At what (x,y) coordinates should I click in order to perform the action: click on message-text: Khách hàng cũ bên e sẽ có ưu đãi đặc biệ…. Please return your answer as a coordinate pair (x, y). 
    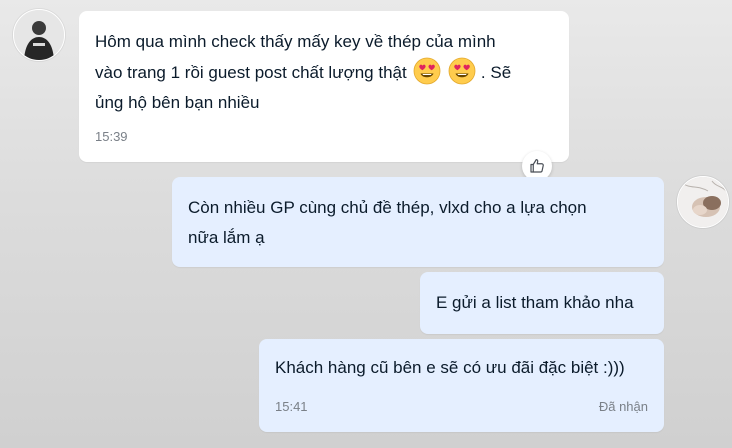
    Looking at the image, I should click on (450, 367).